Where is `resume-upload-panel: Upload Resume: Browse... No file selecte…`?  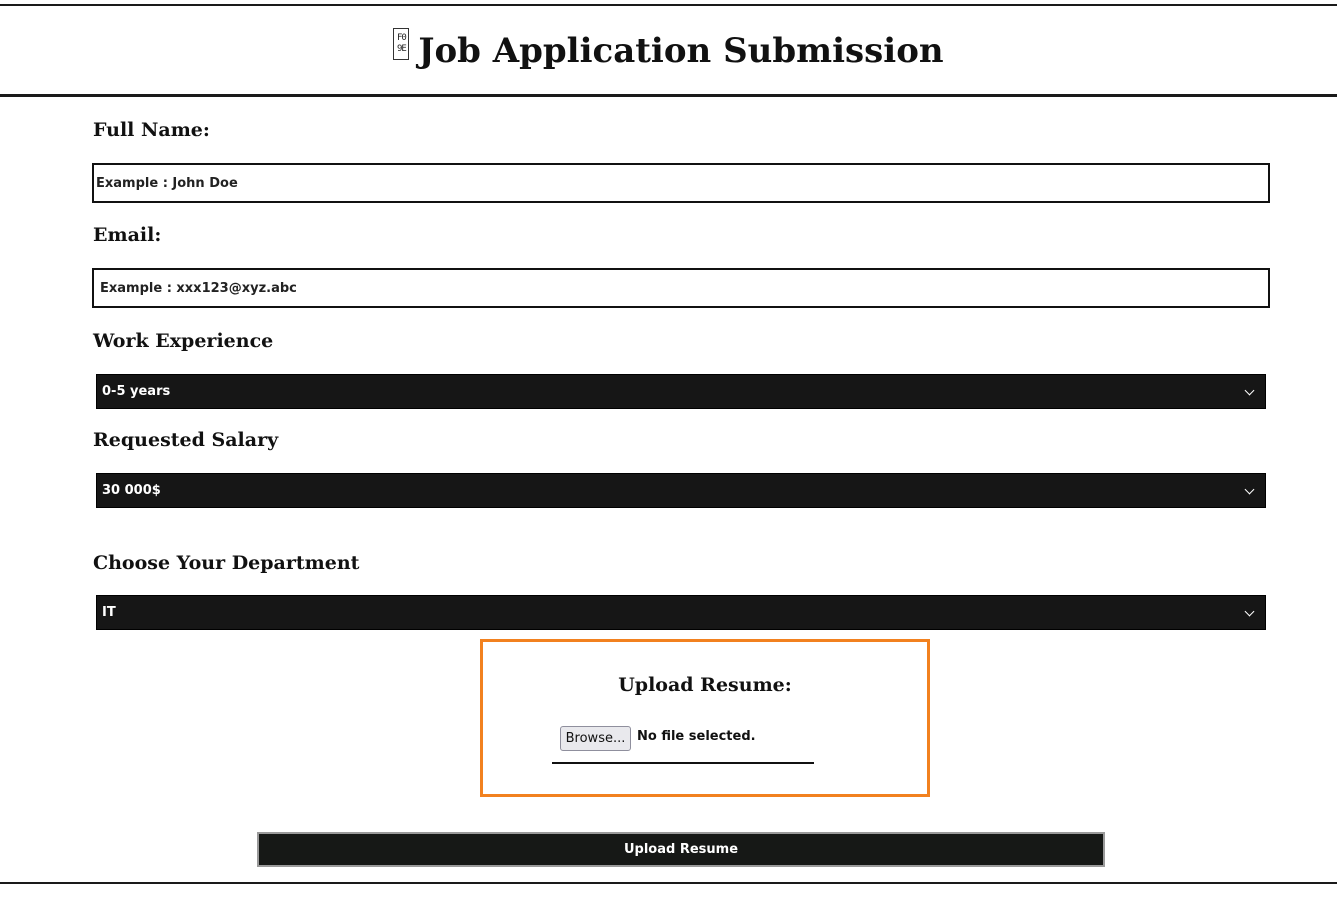 resume-upload-panel: Upload Resume: Browse... No file selecte… is located at coordinates (705, 718).